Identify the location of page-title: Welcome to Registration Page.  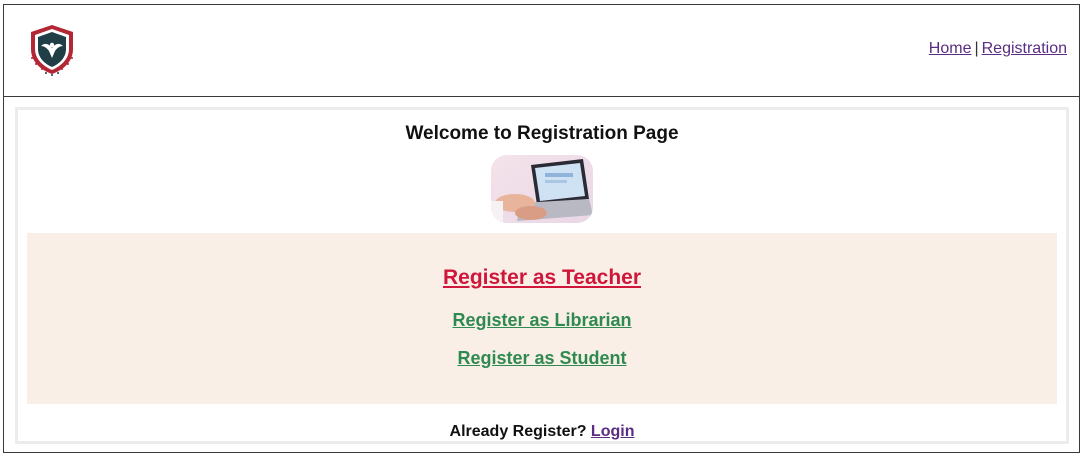
(542, 133).